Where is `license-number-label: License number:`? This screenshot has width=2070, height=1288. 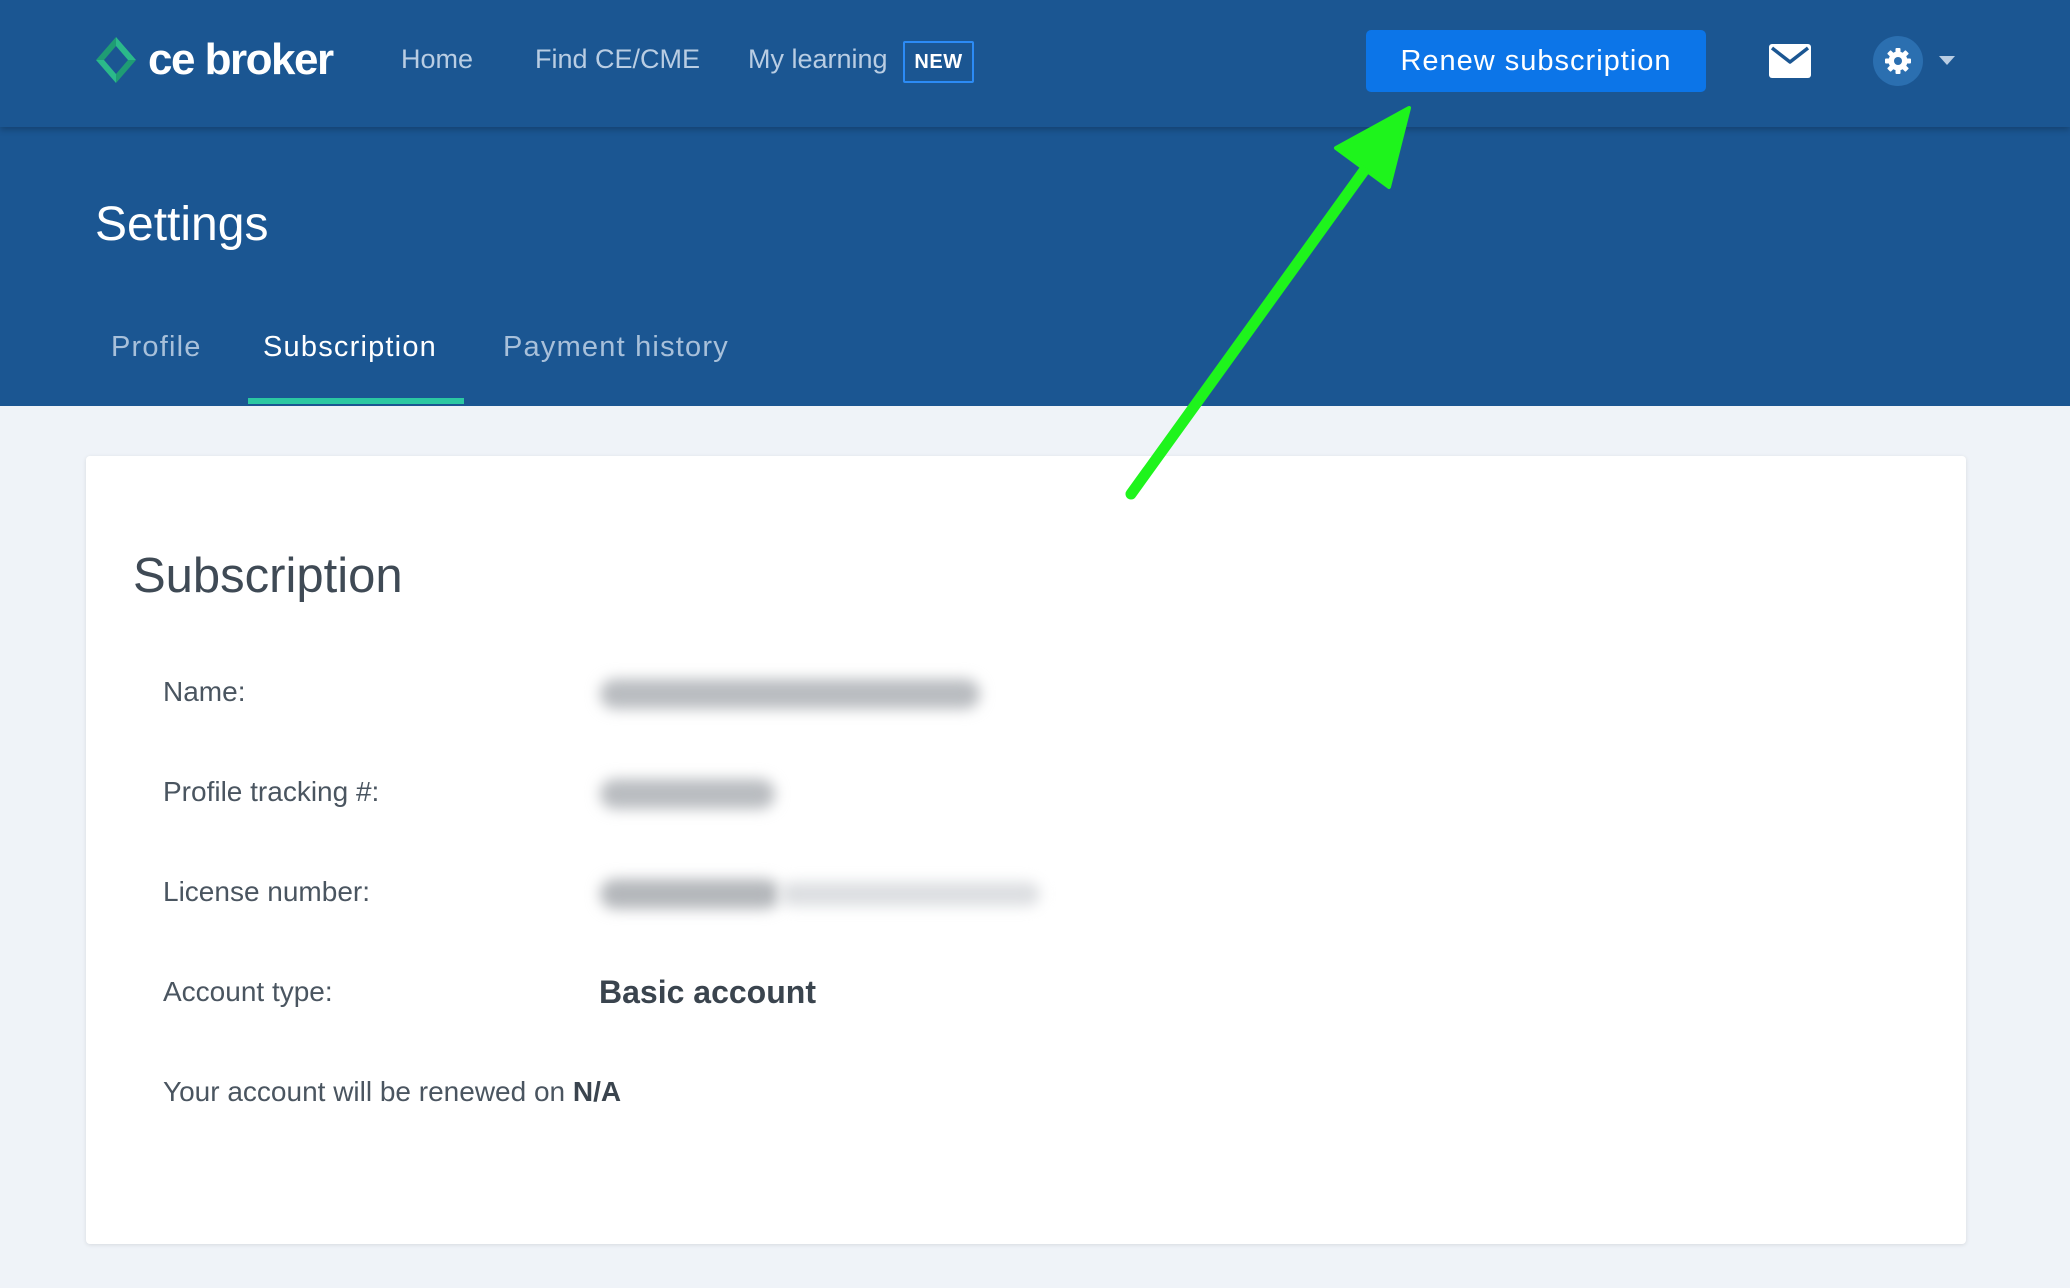 license-number-label: License number: is located at coordinates (267, 891).